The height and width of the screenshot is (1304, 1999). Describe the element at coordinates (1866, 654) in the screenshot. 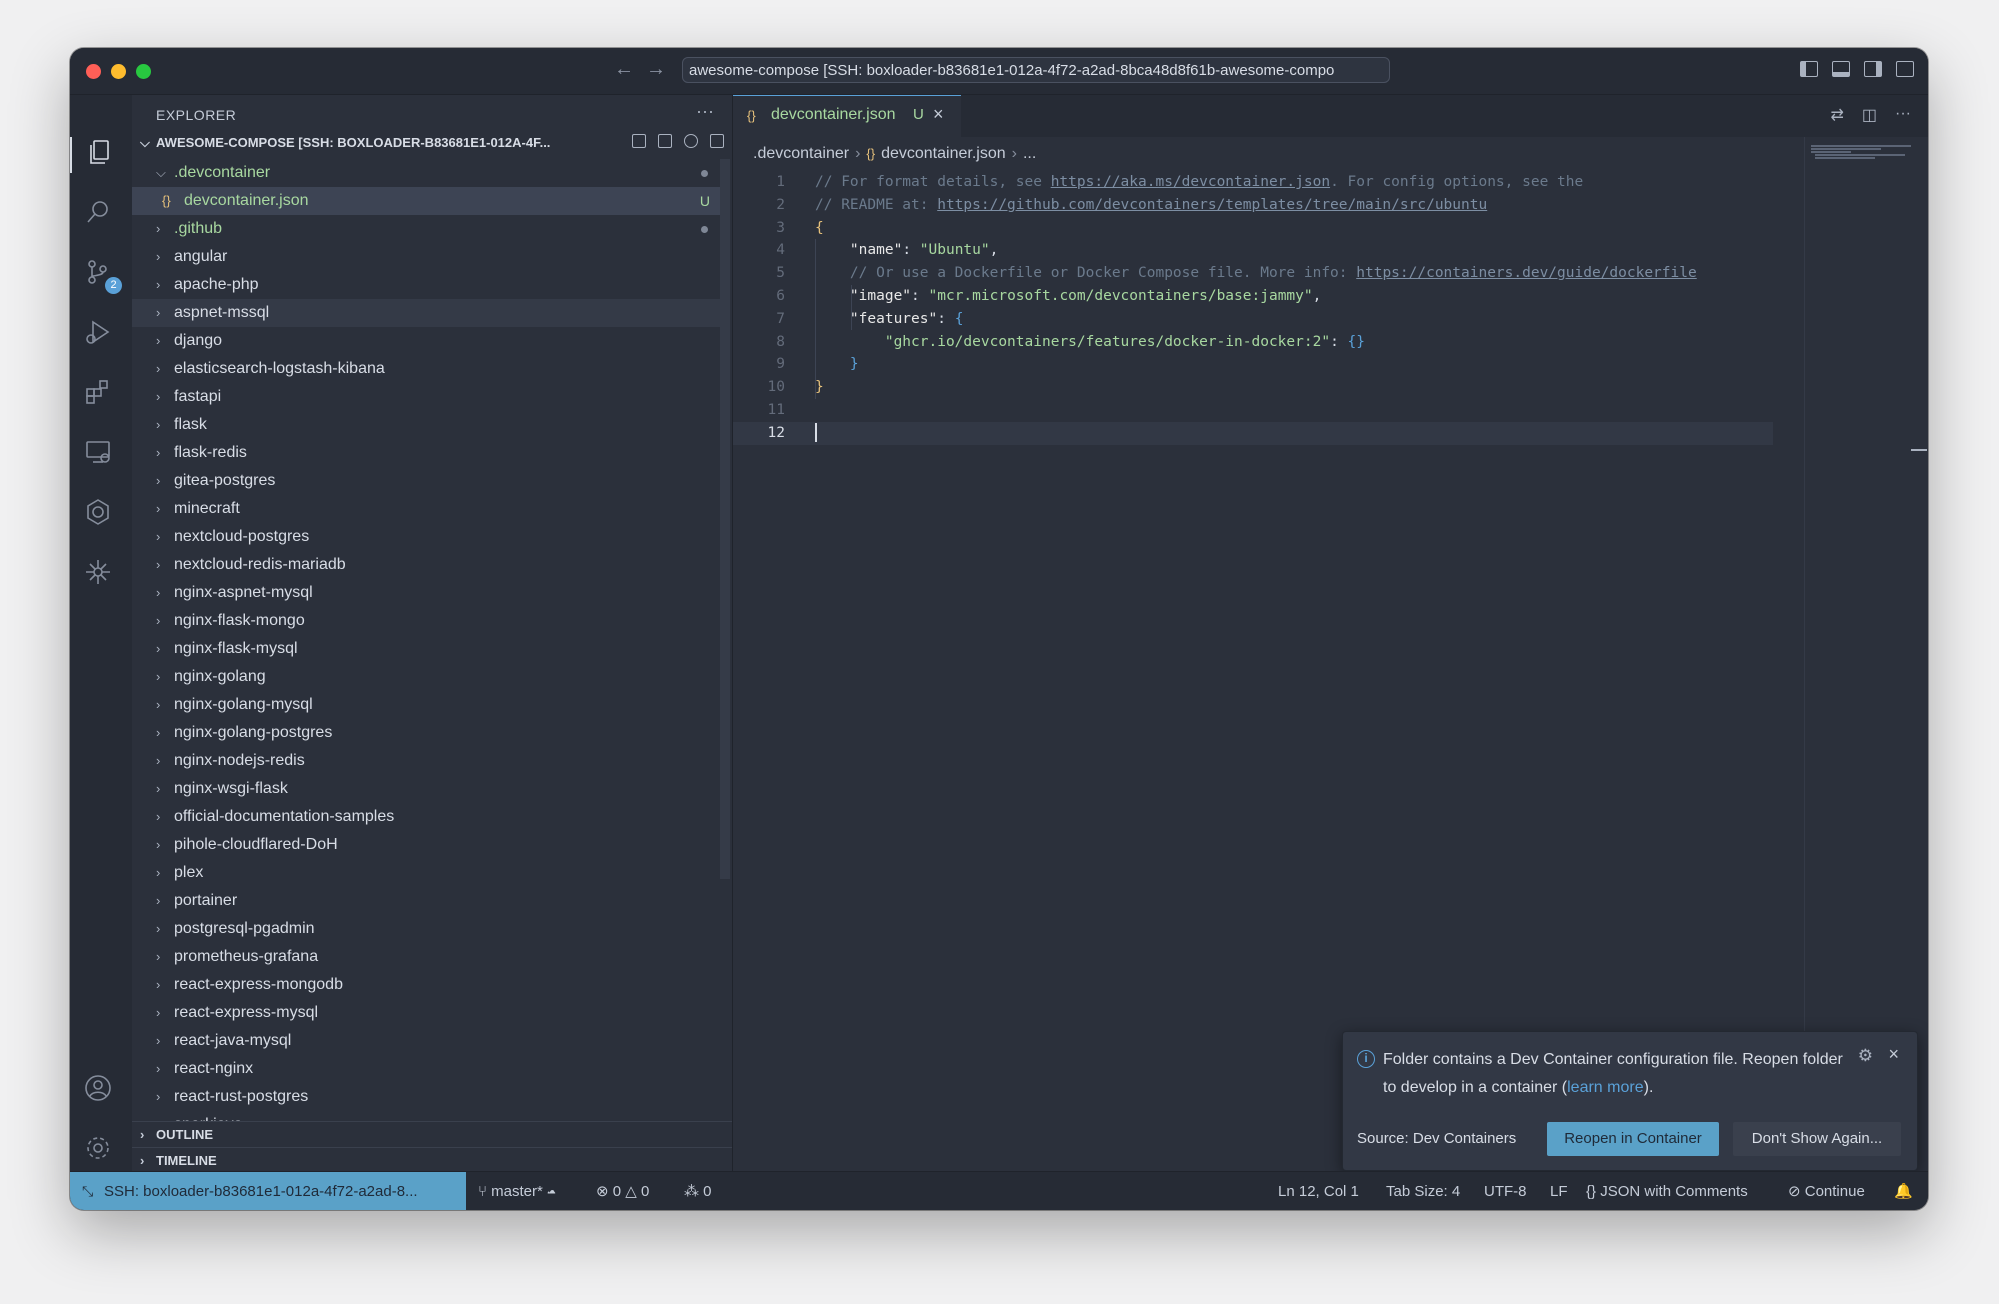

I see `minimap` at that location.